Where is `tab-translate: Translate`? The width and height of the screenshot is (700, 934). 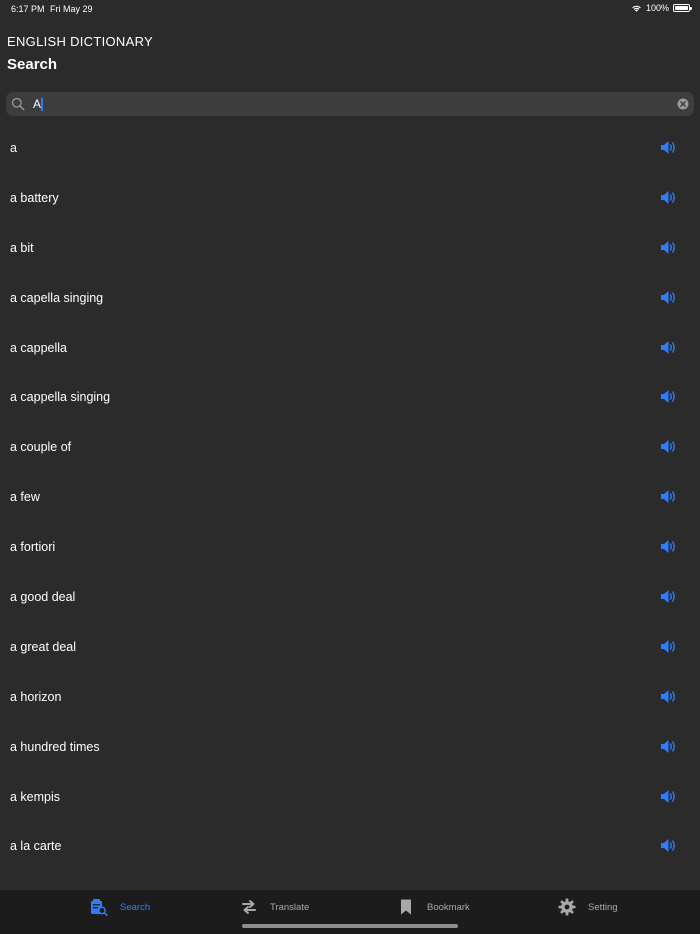 tab-translate: Translate is located at coordinates (274, 907).